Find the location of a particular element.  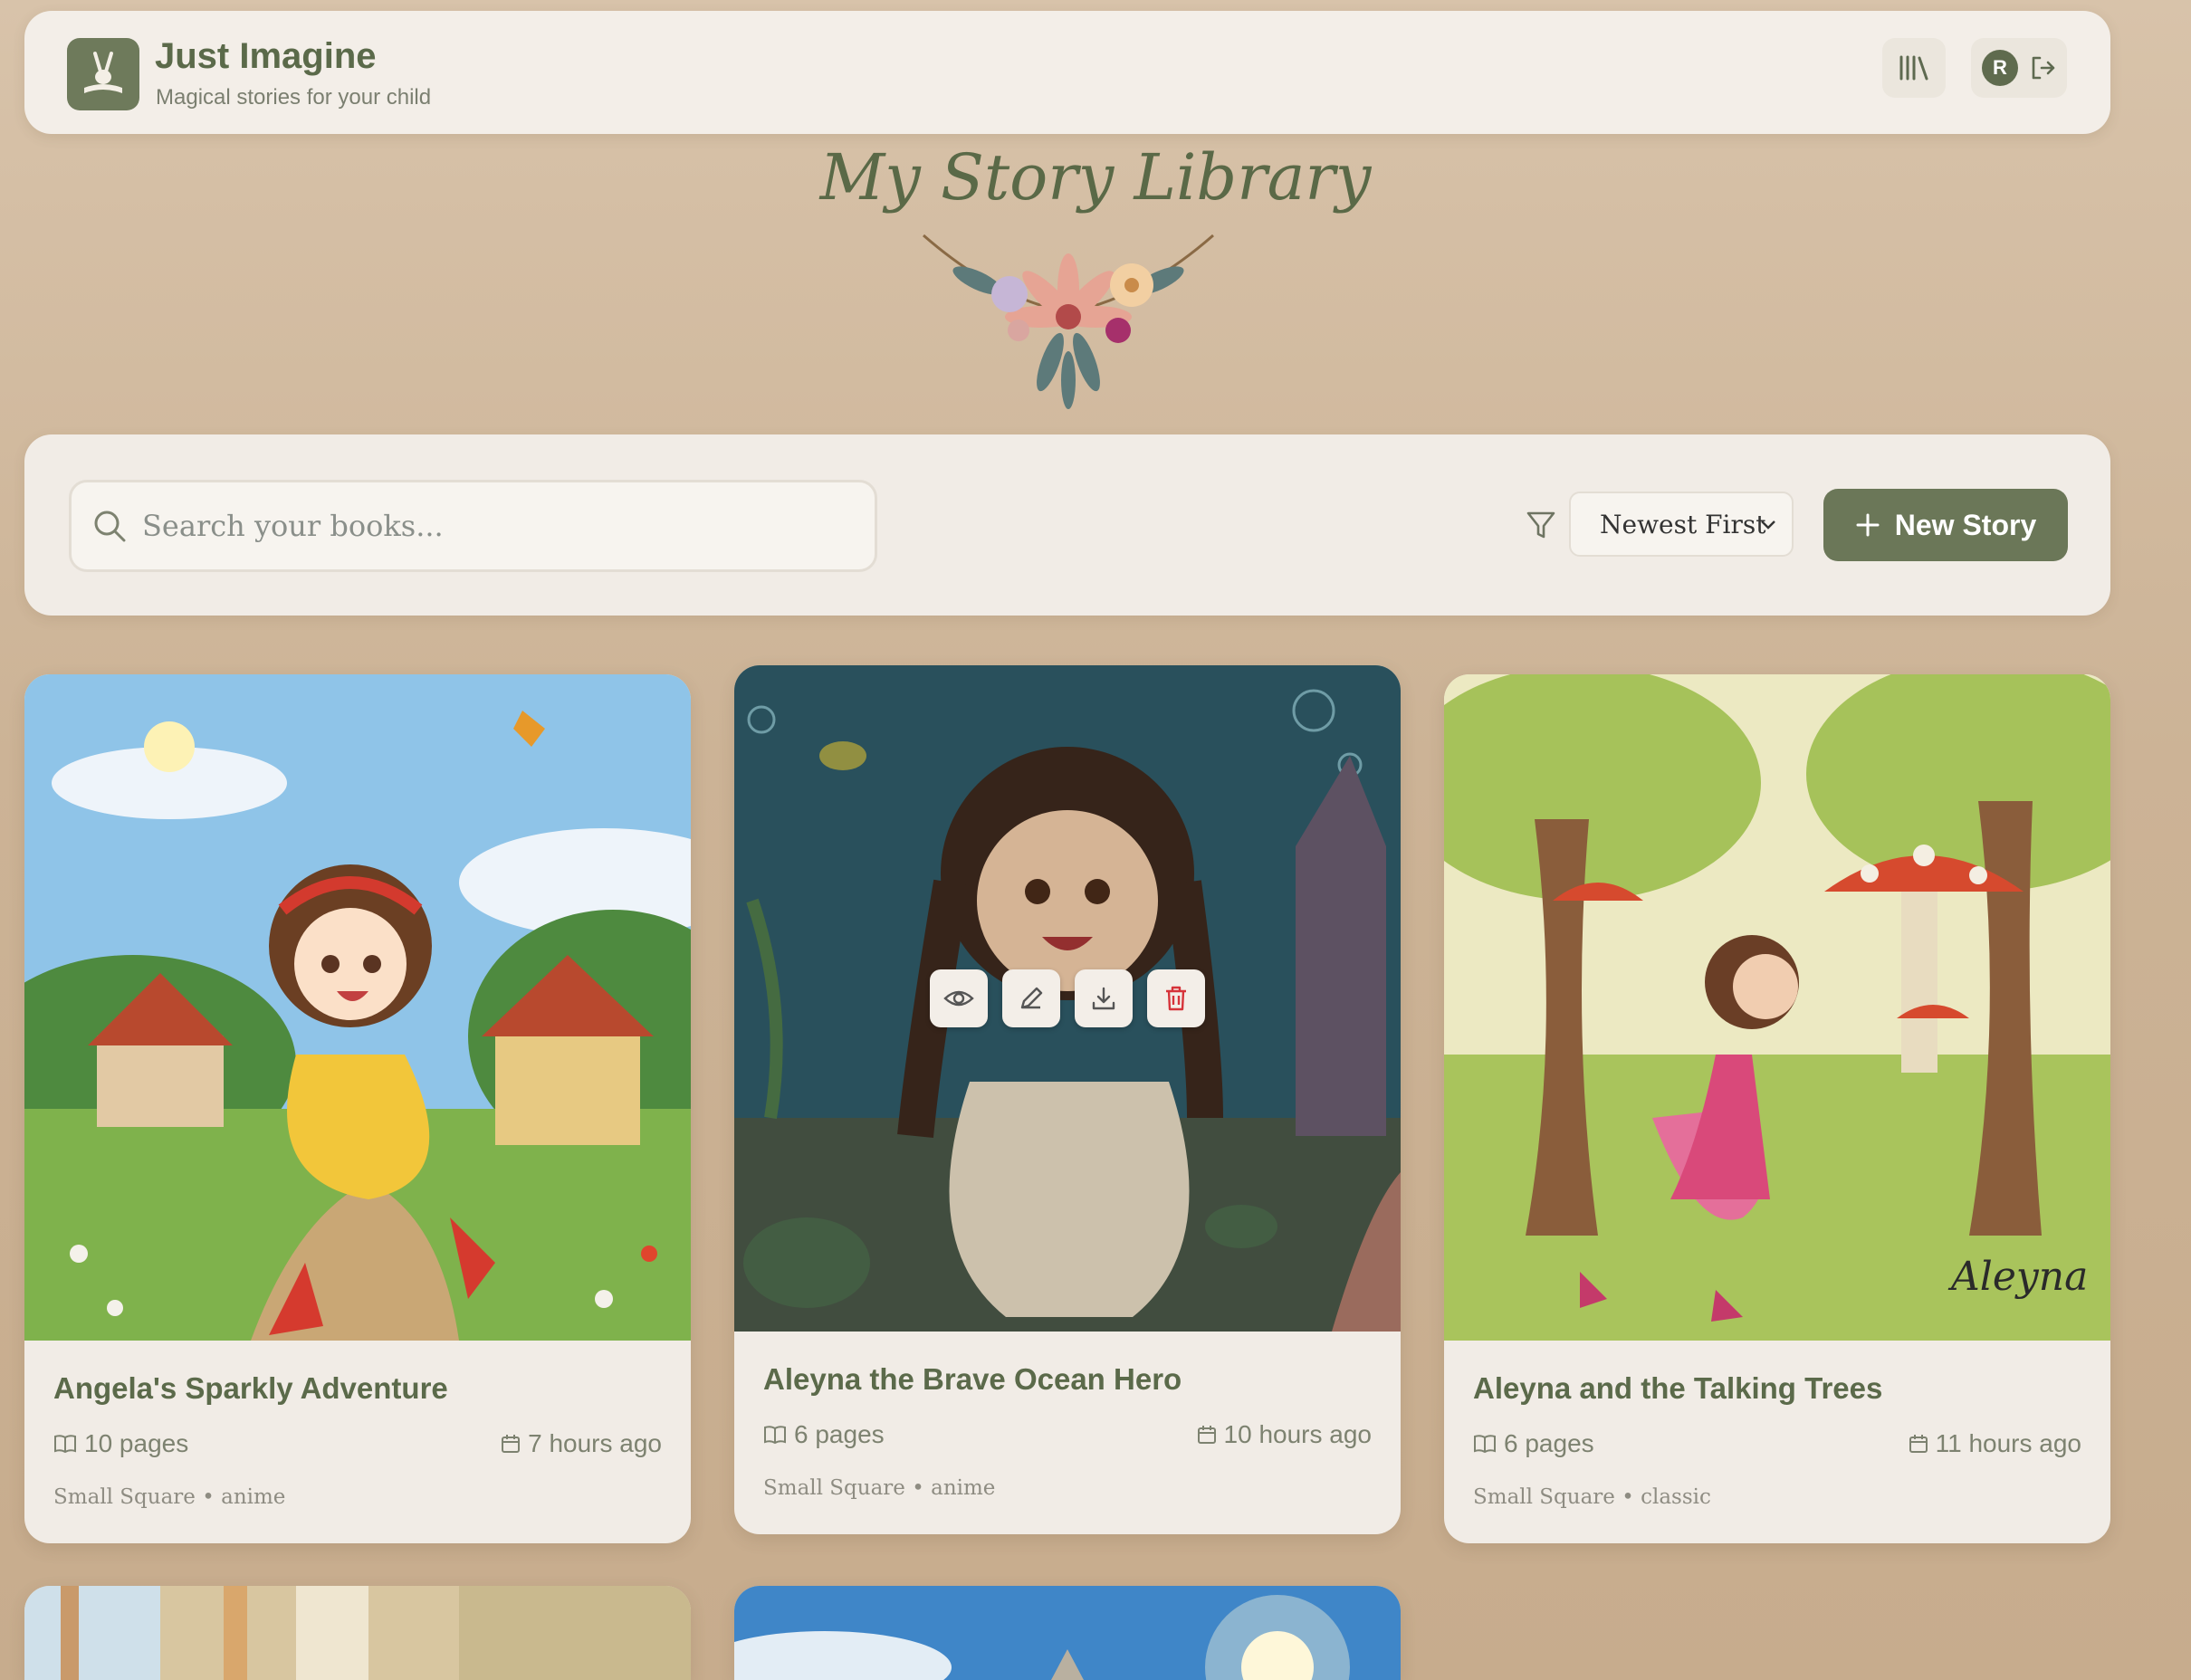

sort-select: Newest First is located at coordinates (1681, 525).